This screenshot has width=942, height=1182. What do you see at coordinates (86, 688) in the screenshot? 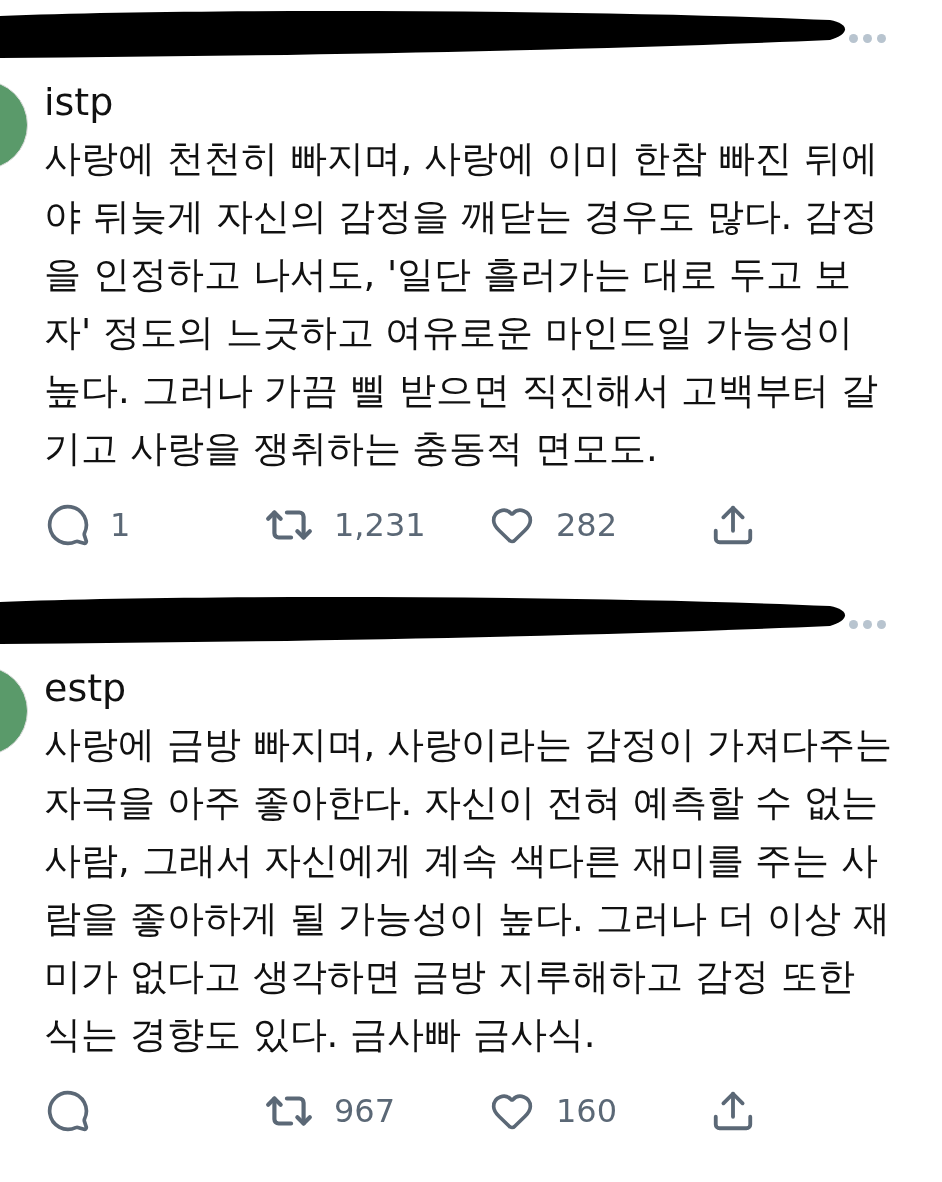
I see `tweet-label: estp` at bounding box center [86, 688].